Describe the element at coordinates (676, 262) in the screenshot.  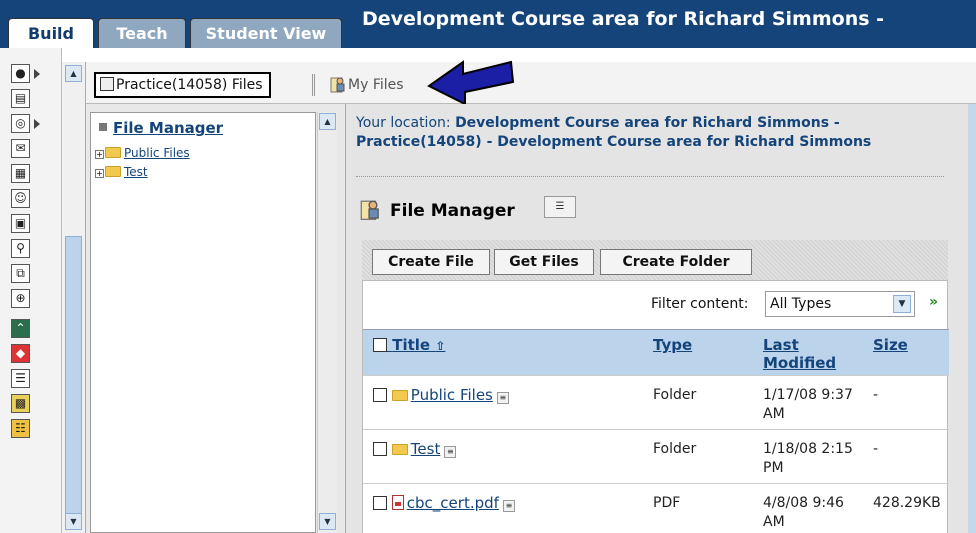
I see `create-folder-button: Create Folder` at that location.